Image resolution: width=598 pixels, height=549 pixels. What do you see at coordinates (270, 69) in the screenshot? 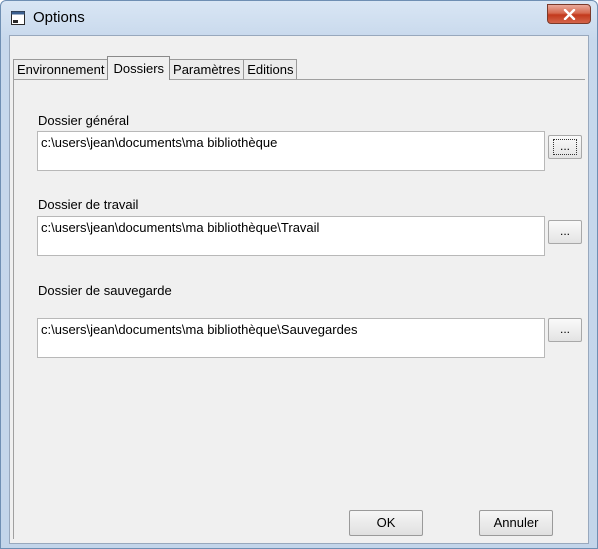
I see `tab-editions: Editions` at bounding box center [270, 69].